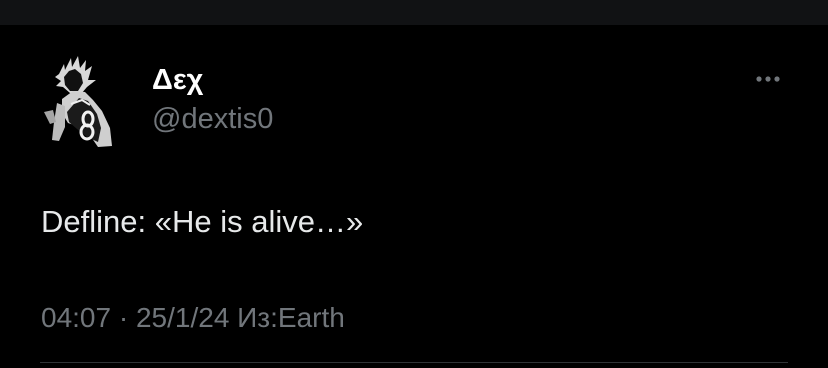 This screenshot has height=368, width=828. I want to click on display-name: Δεχ, so click(177, 80).